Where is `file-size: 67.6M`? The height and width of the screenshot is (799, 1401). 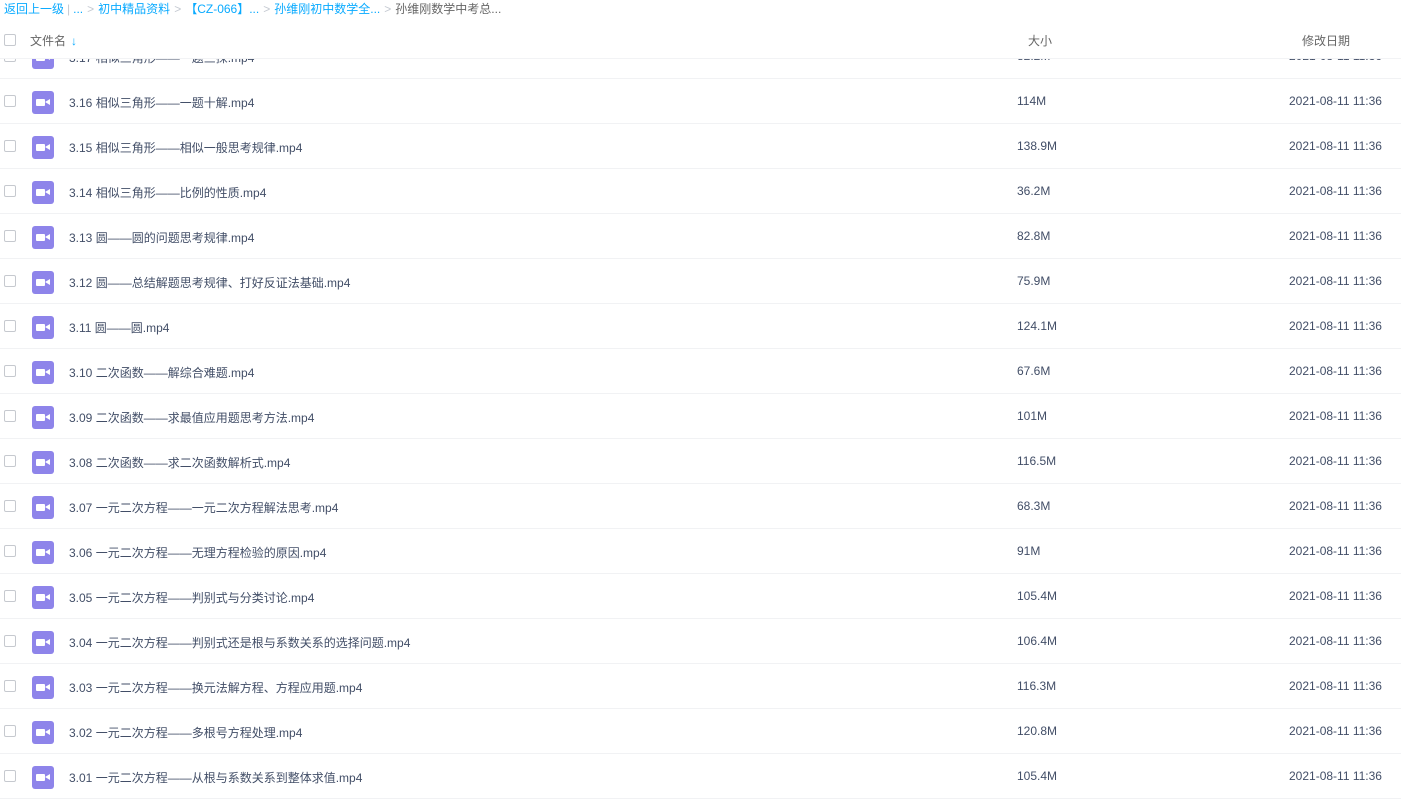 file-size: 67.6M is located at coordinates (1034, 371).